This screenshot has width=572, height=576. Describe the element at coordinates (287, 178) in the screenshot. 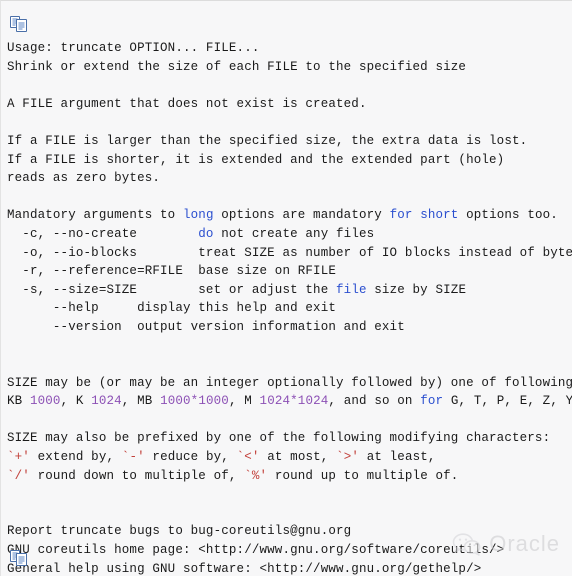

I see `code-line: reads as zero bytes.` at that location.